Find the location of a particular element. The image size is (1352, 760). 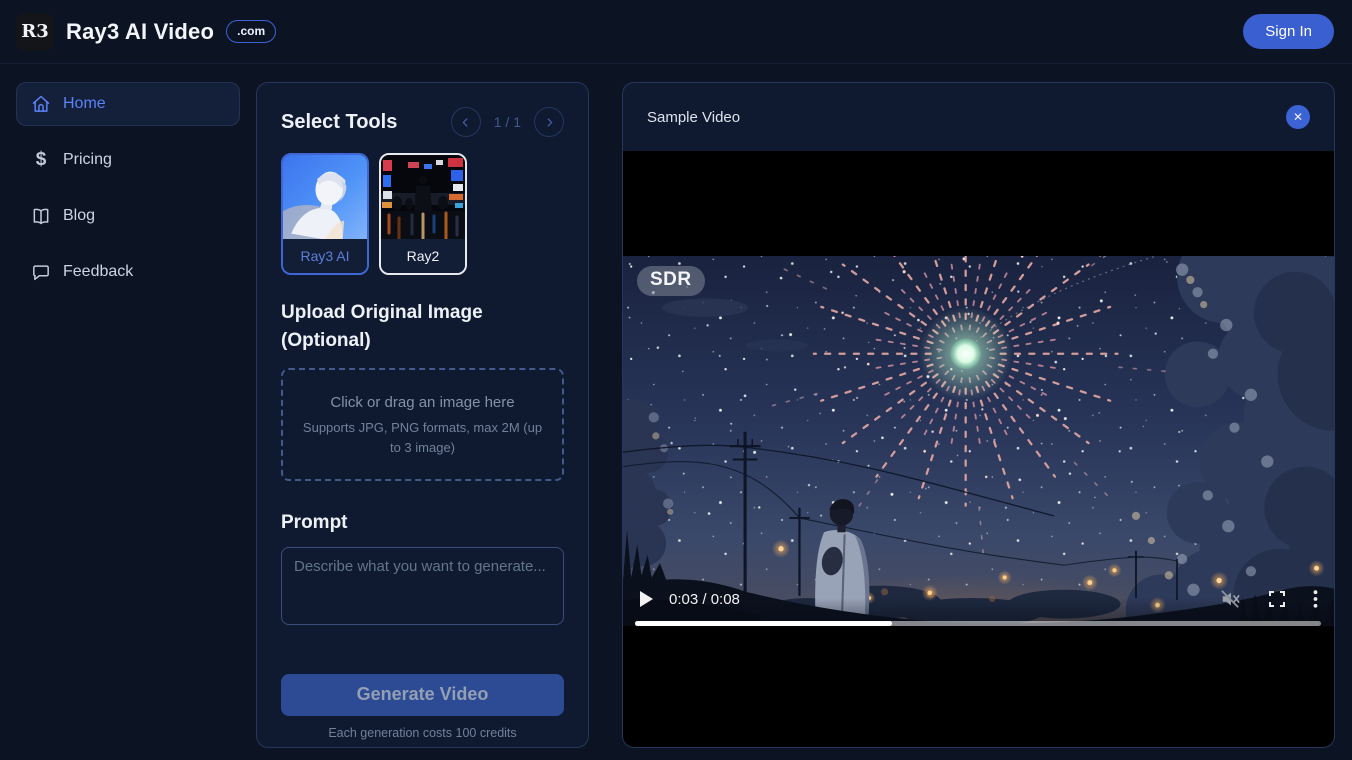

tool-card-label: Ray3 AI is located at coordinates (325, 256).